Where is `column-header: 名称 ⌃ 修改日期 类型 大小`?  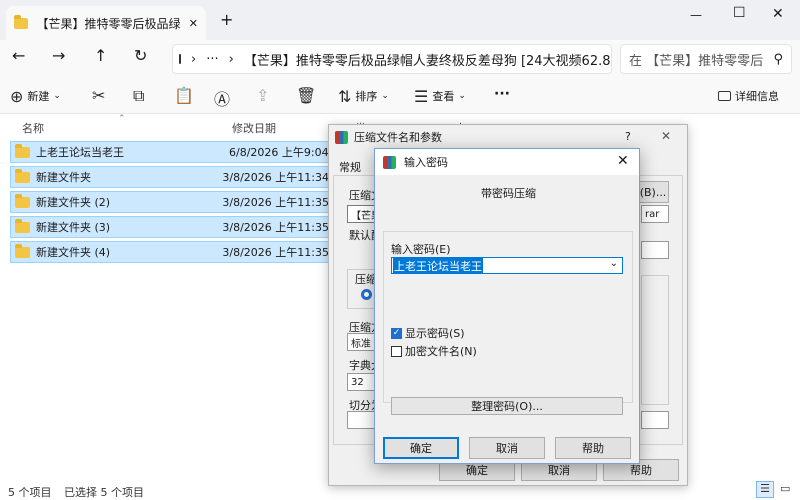 column-header: 名称 ⌃ 修改日期 类型 大小 is located at coordinates (233, 132).